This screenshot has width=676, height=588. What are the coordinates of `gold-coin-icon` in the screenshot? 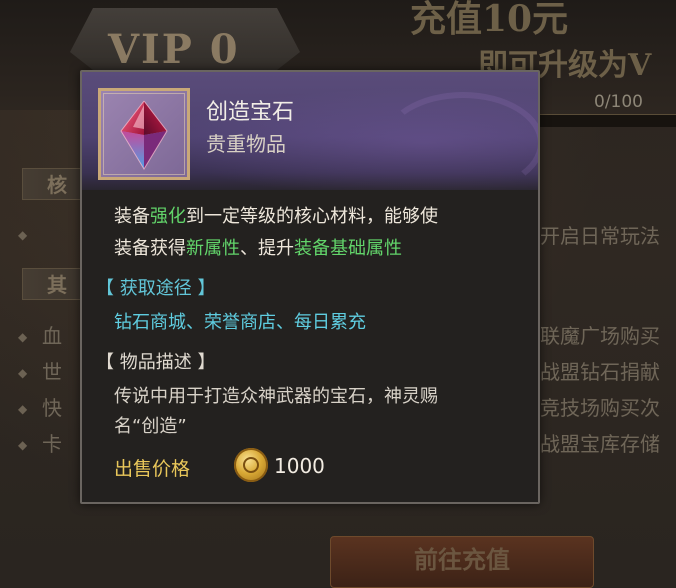 It's located at (251, 465).